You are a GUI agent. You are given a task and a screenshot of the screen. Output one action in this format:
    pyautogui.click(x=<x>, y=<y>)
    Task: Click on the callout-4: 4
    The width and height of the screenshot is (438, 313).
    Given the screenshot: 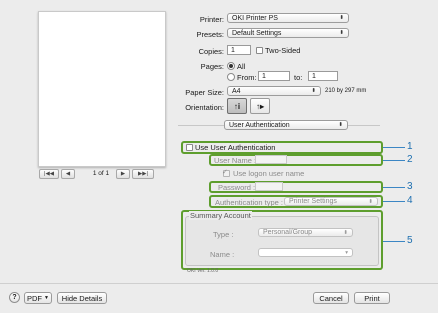 What is the action you would take?
    pyautogui.click(x=410, y=200)
    